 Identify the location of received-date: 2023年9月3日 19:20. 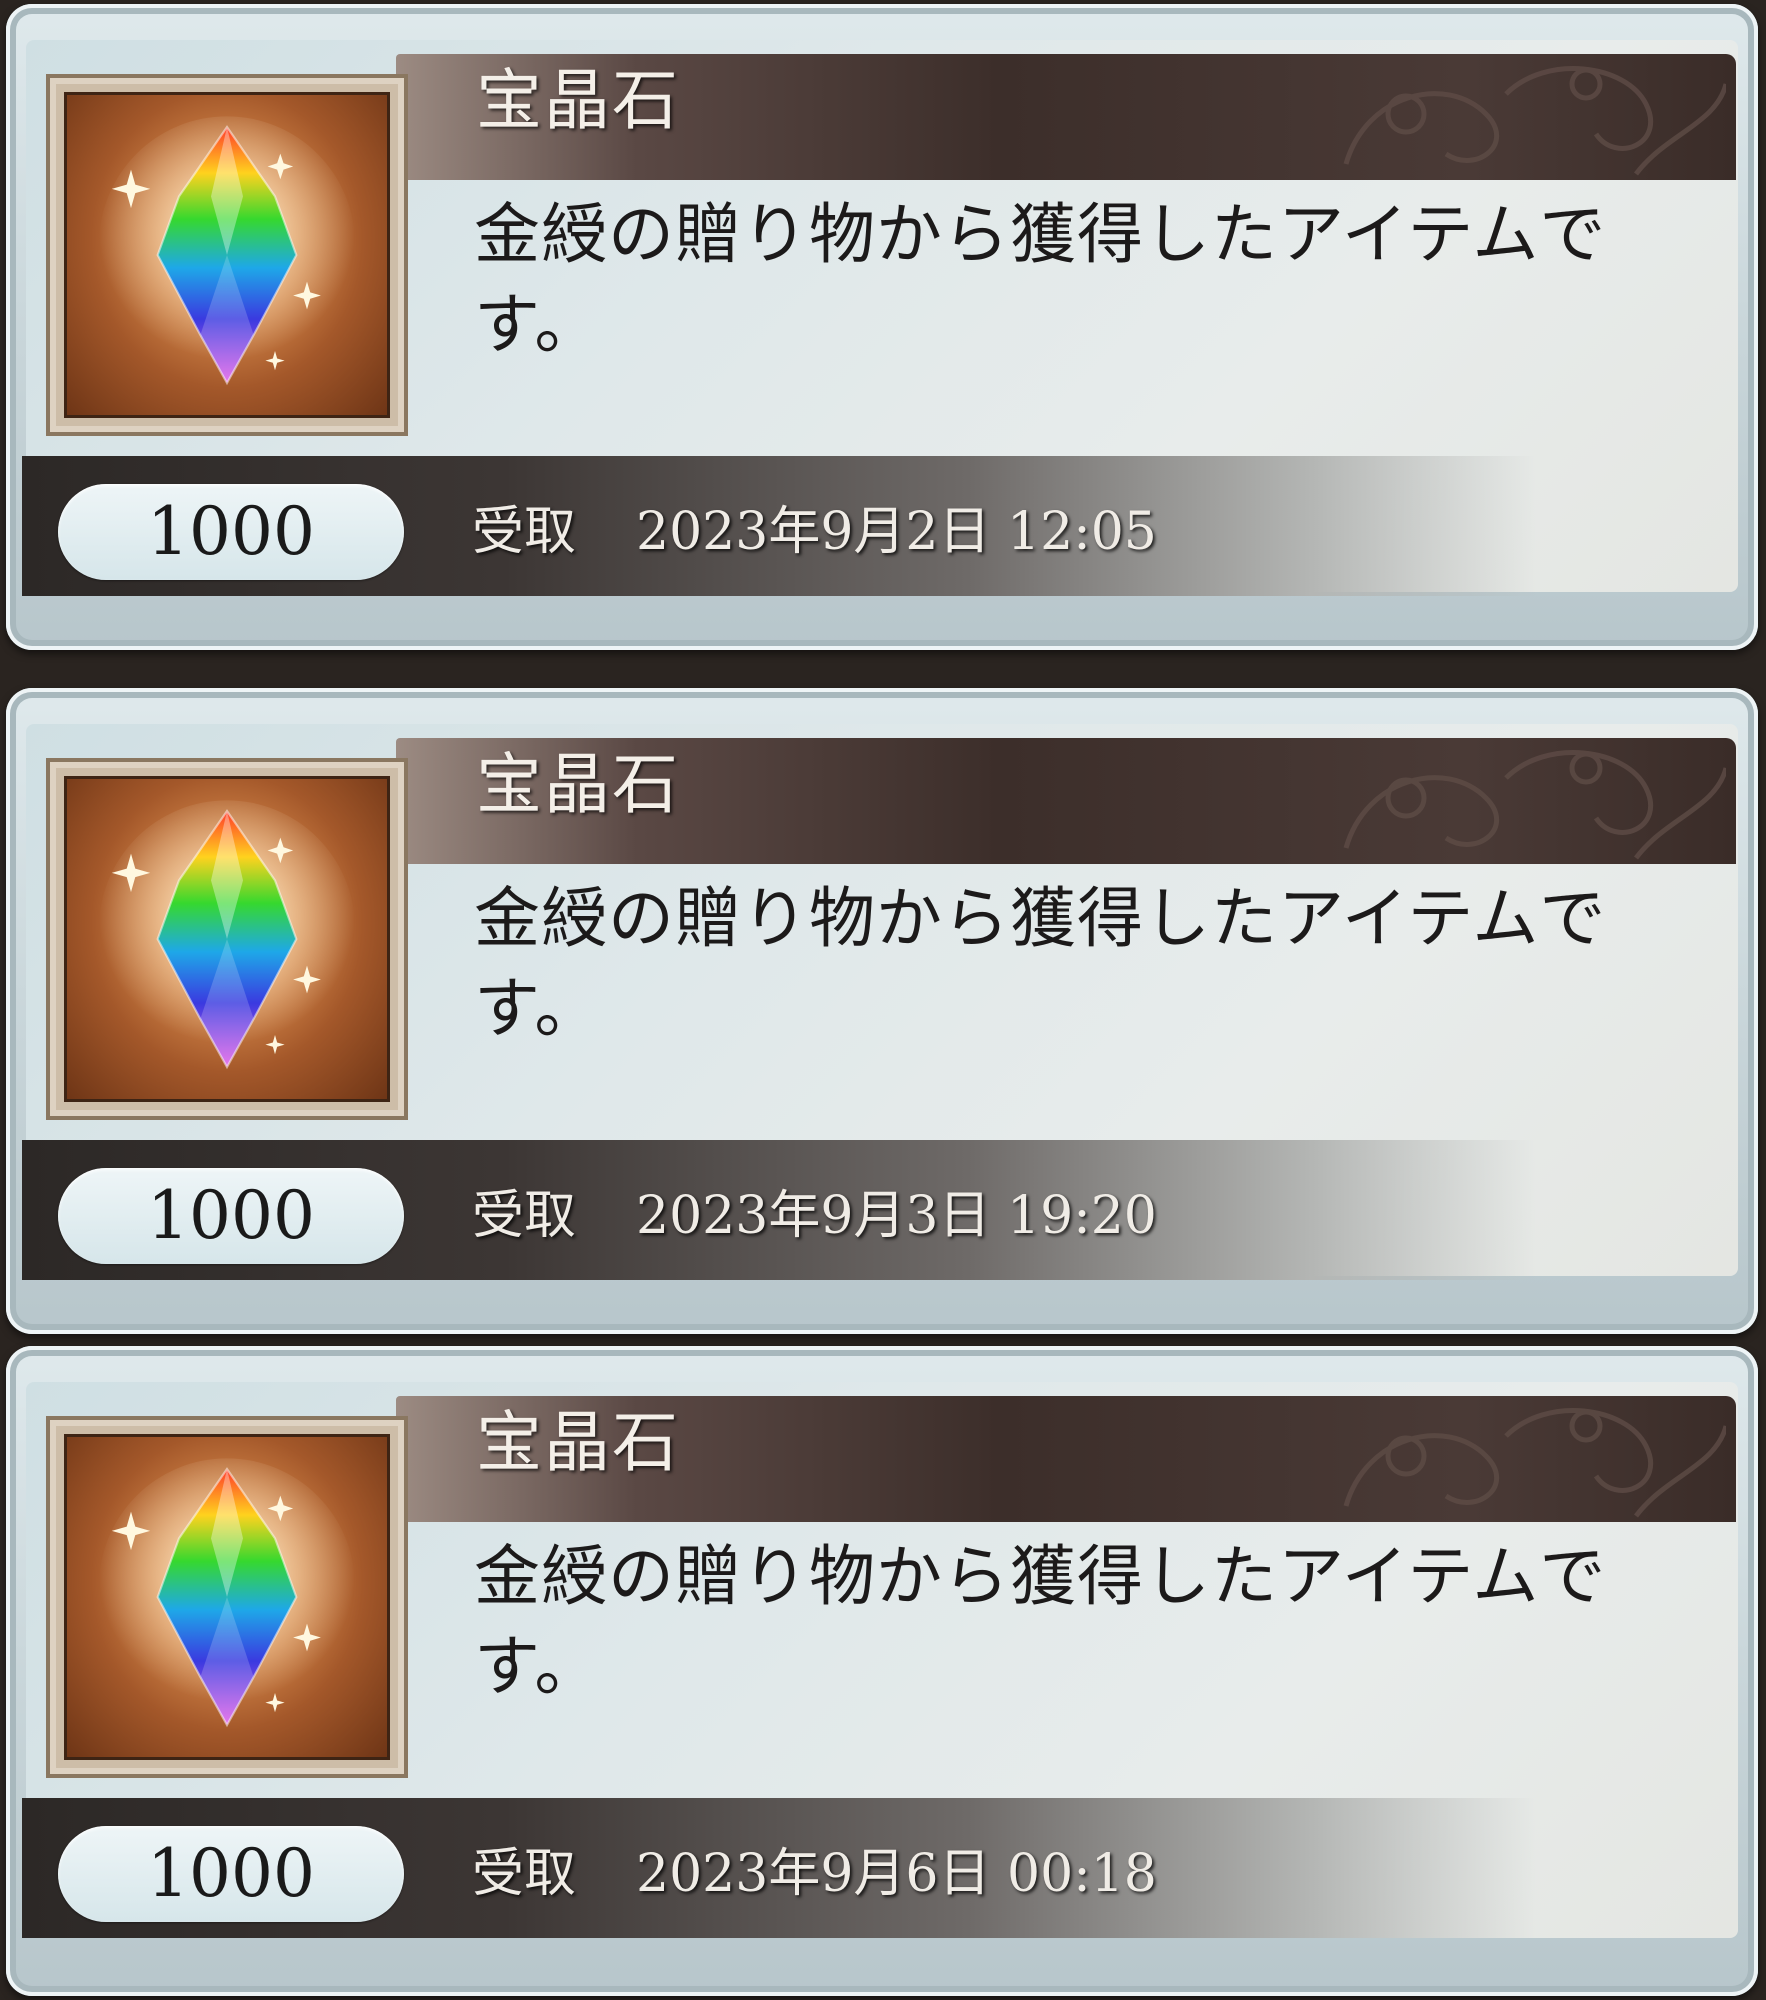
(896, 1216).